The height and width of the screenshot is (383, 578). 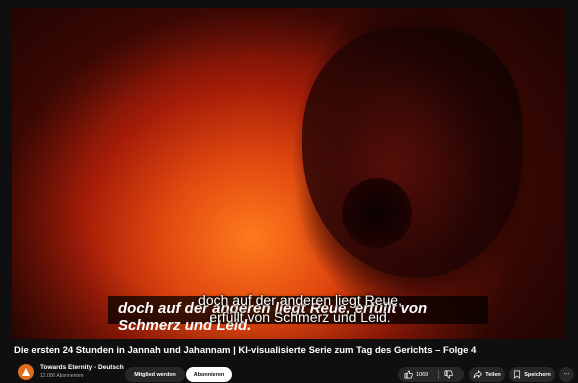 I want to click on like-count: 1069, so click(x=422, y=374).